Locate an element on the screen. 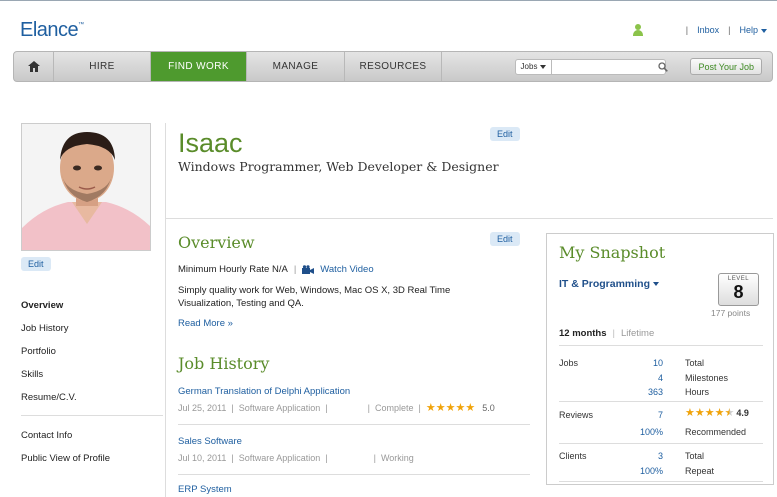 The width and height of the screenshot is (777, 497). elance-logo: Elance™ is located at coordinates (52, 30).